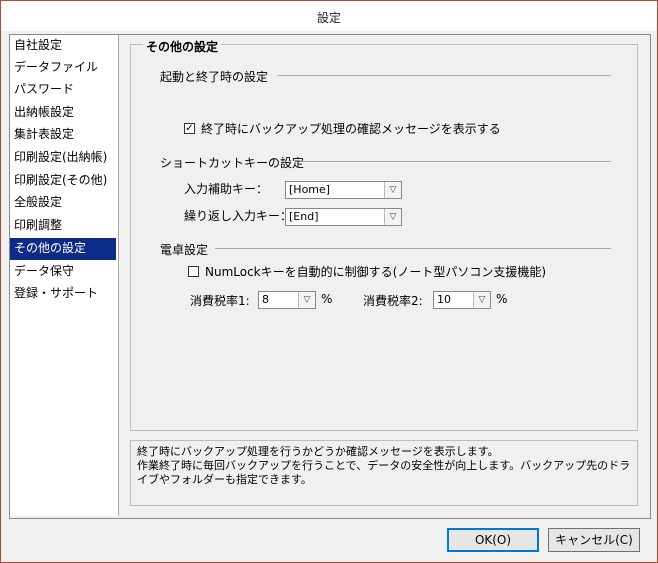 The height and width of the screenshot is (563, 658). What do you see at coordinates (343, 217) in the screenshot?
I see `repeat-input-select: [End] ▽` at bounding box center [343, 217].